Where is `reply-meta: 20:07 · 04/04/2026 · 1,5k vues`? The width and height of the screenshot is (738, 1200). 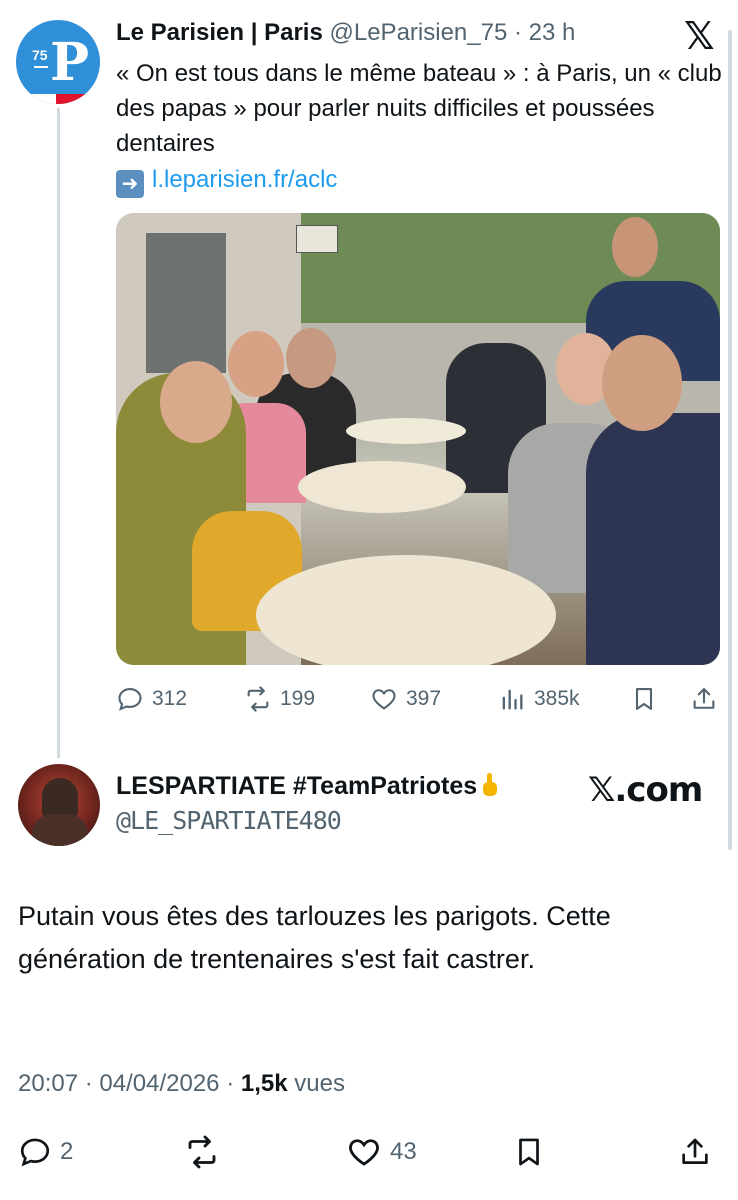
reply-meta: 20:07 · 04/04/2026 · 1,5k vues is located at coordinates (181, 1083).